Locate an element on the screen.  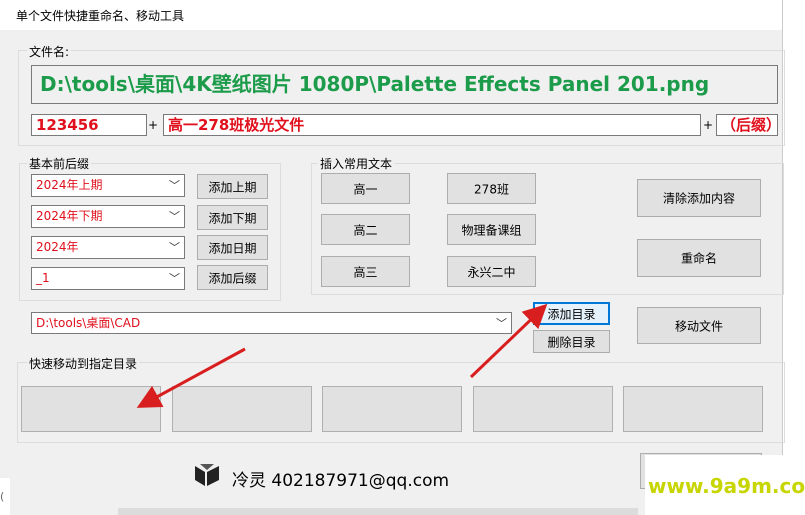
arrow-to-add-directory is located at coordinates (508, 341).